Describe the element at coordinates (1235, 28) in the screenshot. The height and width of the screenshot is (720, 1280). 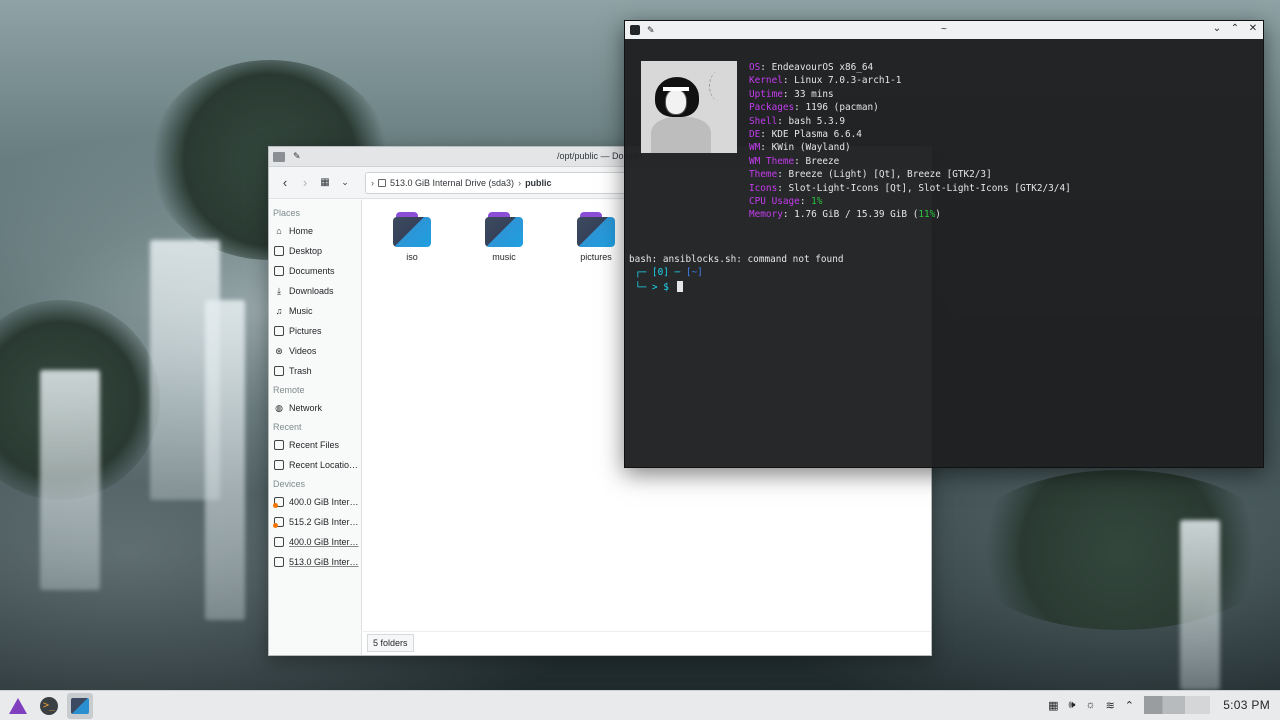
I see `maximize-icon: ⌃` at that location.